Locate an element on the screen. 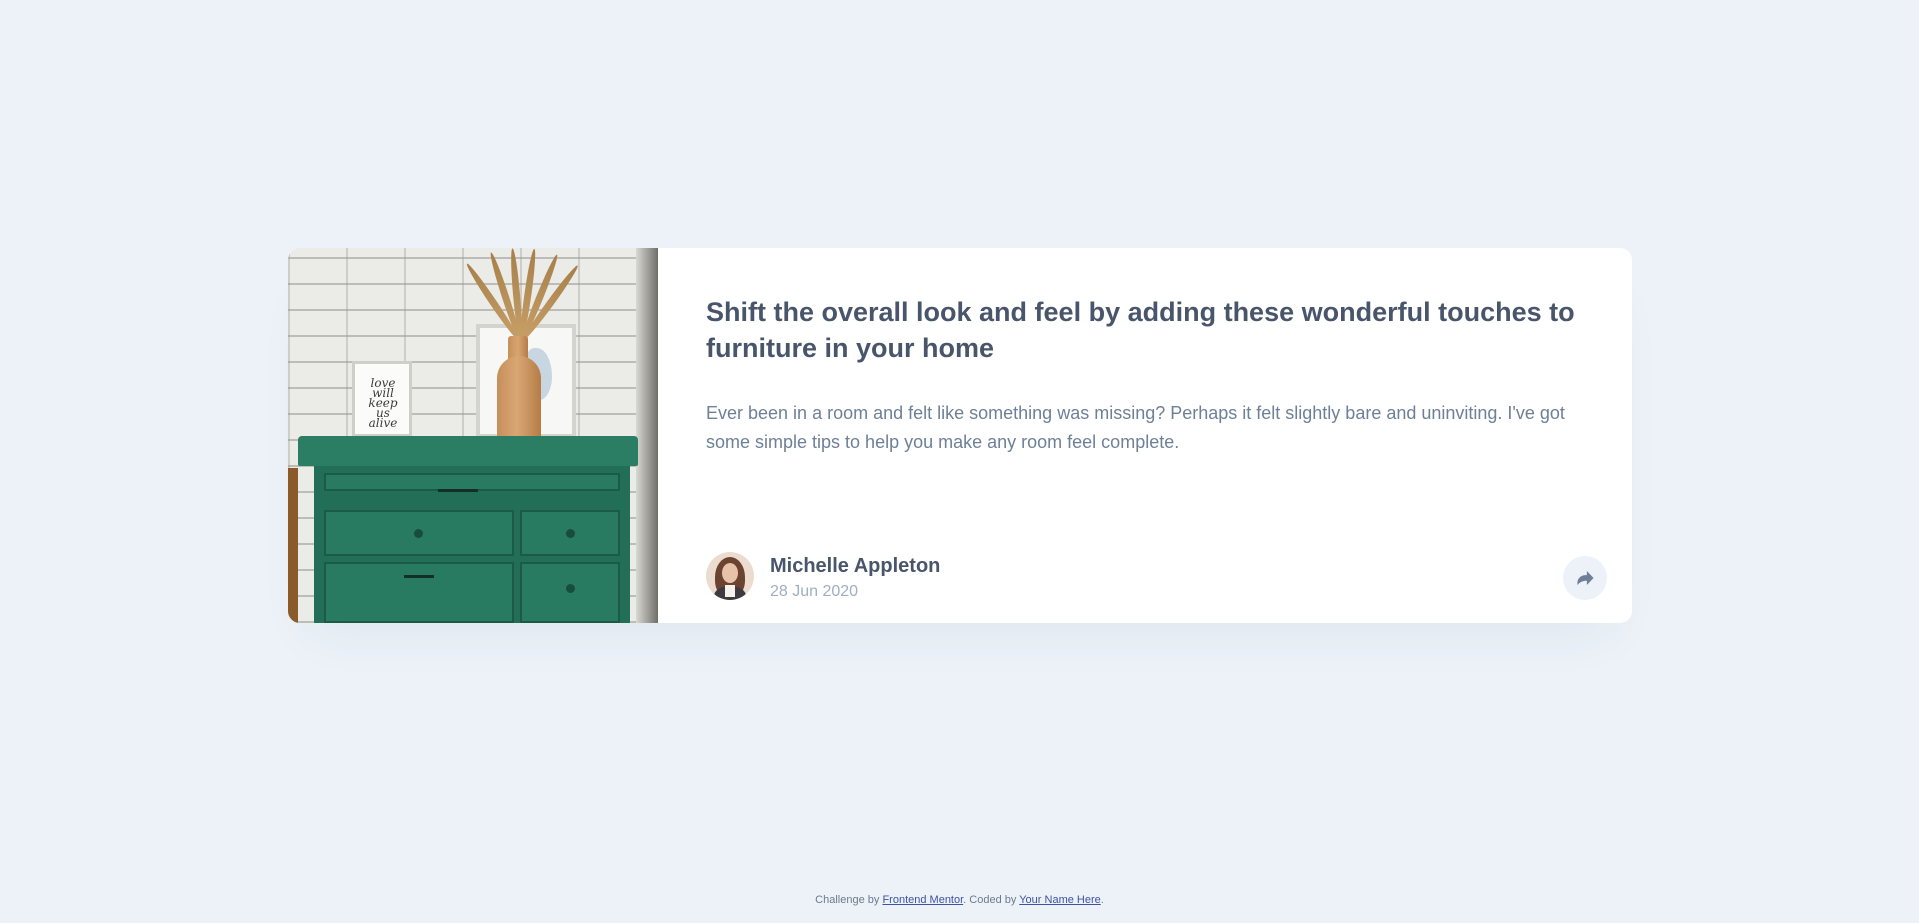  attribution-suffix: . is located at coordinates (1102, 900).